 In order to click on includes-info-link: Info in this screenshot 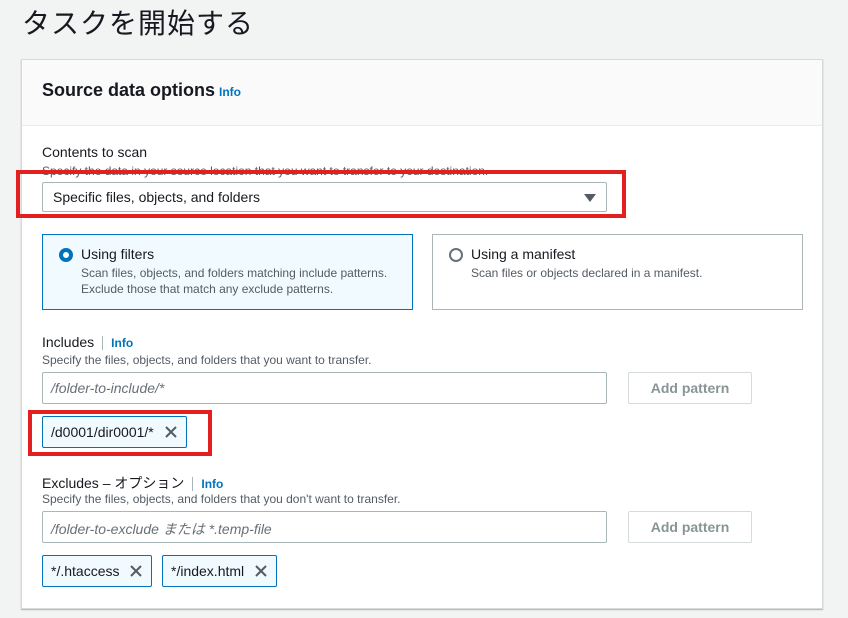, I will do `click(122, 343)`.